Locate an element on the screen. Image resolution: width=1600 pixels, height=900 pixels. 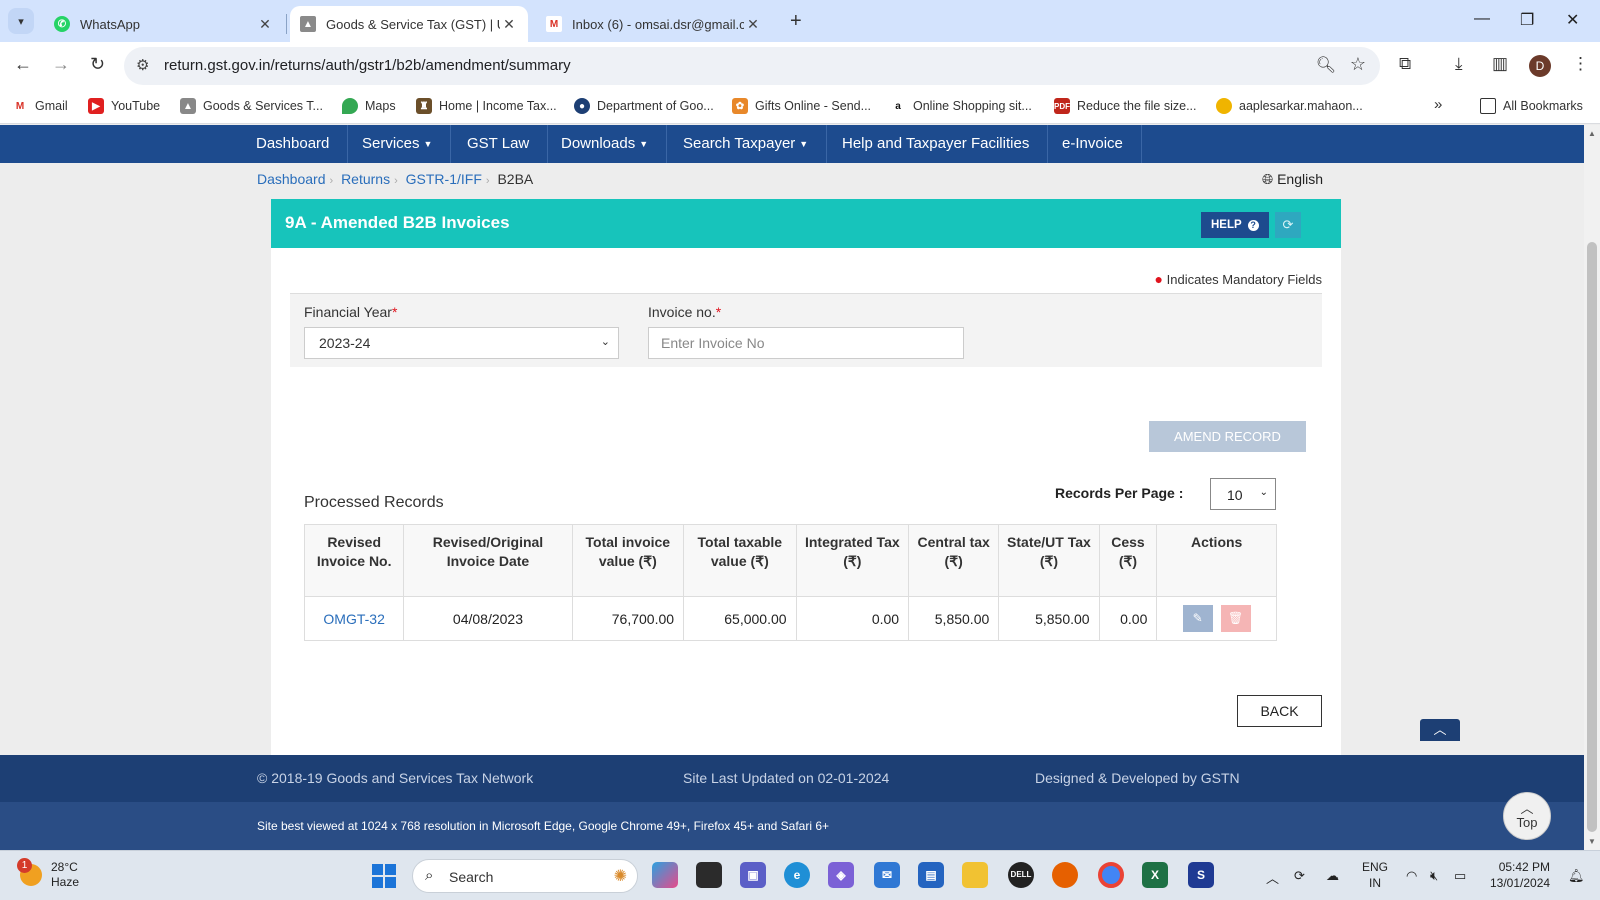
menu-kebab-icon: ⋮ is located at coordinates (1580, 64).